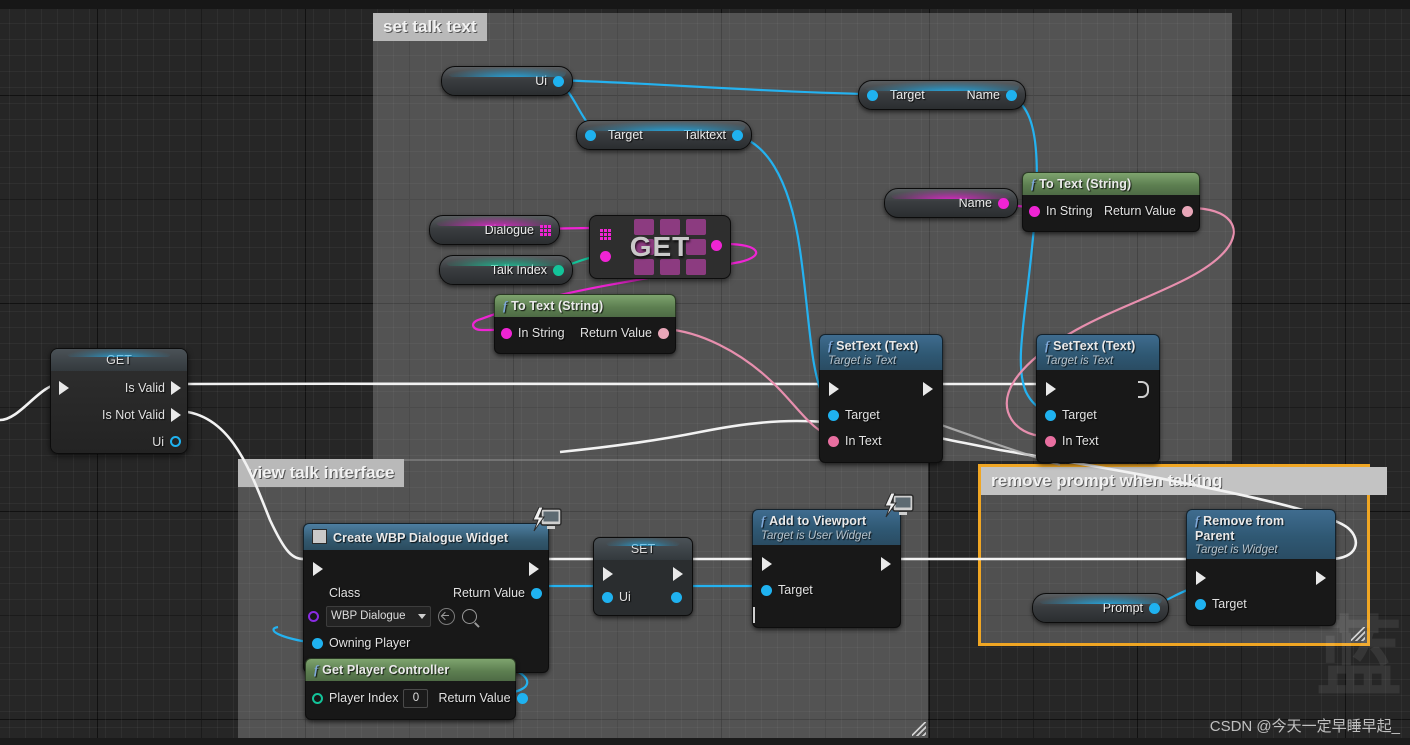 The width and height of the screenshot is (1410, 745). I want to click on node-header: f Remove from Parent Target is Widget, so click(1261, 534).